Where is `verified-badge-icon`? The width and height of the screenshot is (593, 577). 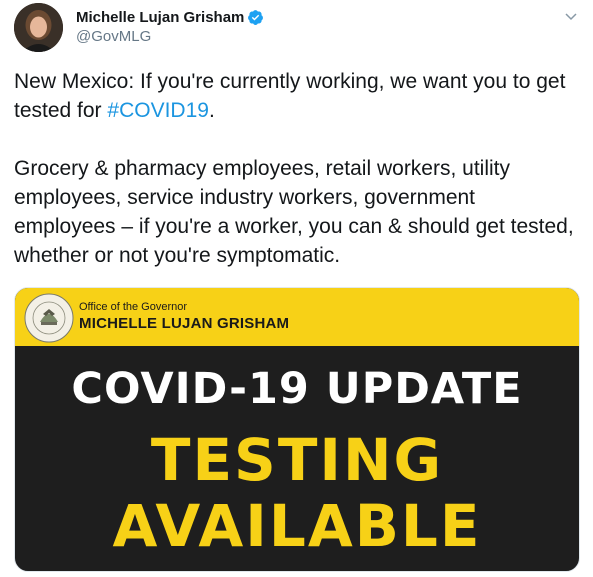
verified-badge-icon is located at coordinates (255, 17).